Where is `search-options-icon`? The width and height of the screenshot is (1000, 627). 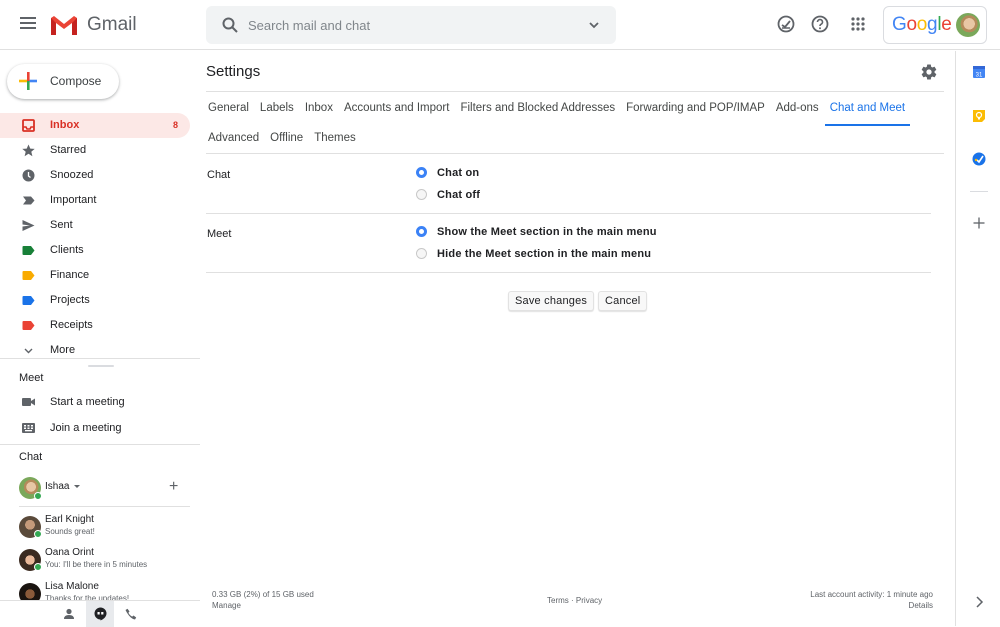 search-options-icon is located at coordinates (594, 25).